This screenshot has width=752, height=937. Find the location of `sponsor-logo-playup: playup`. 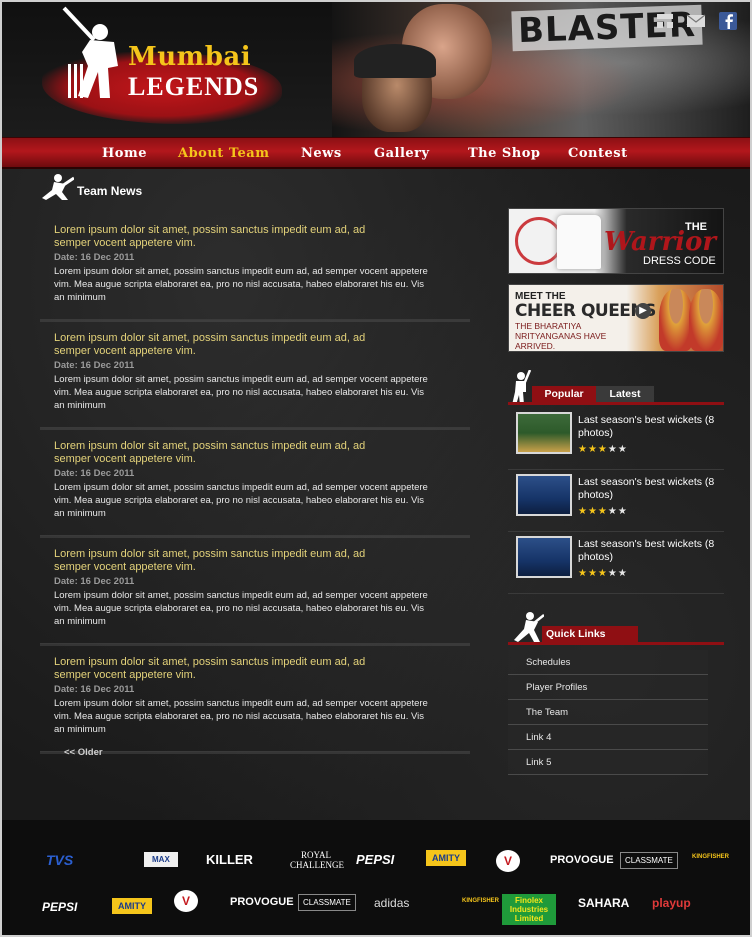

sponsor-logo-playup: playup is located at coordinates (671, 903).